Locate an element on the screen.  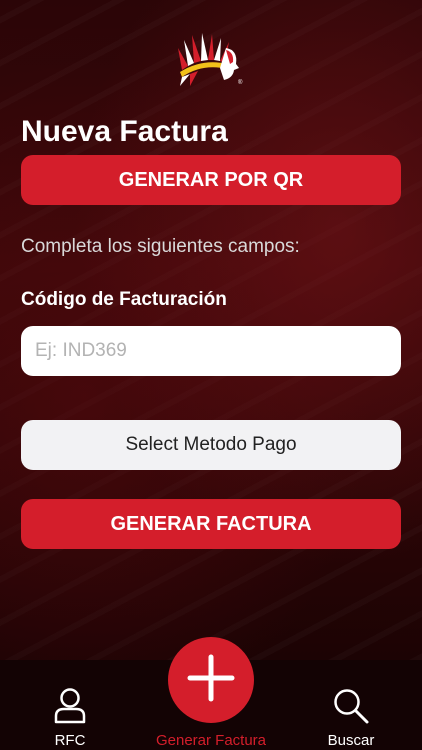
tab-rfc: RFC is located at coordinates (70, 705).